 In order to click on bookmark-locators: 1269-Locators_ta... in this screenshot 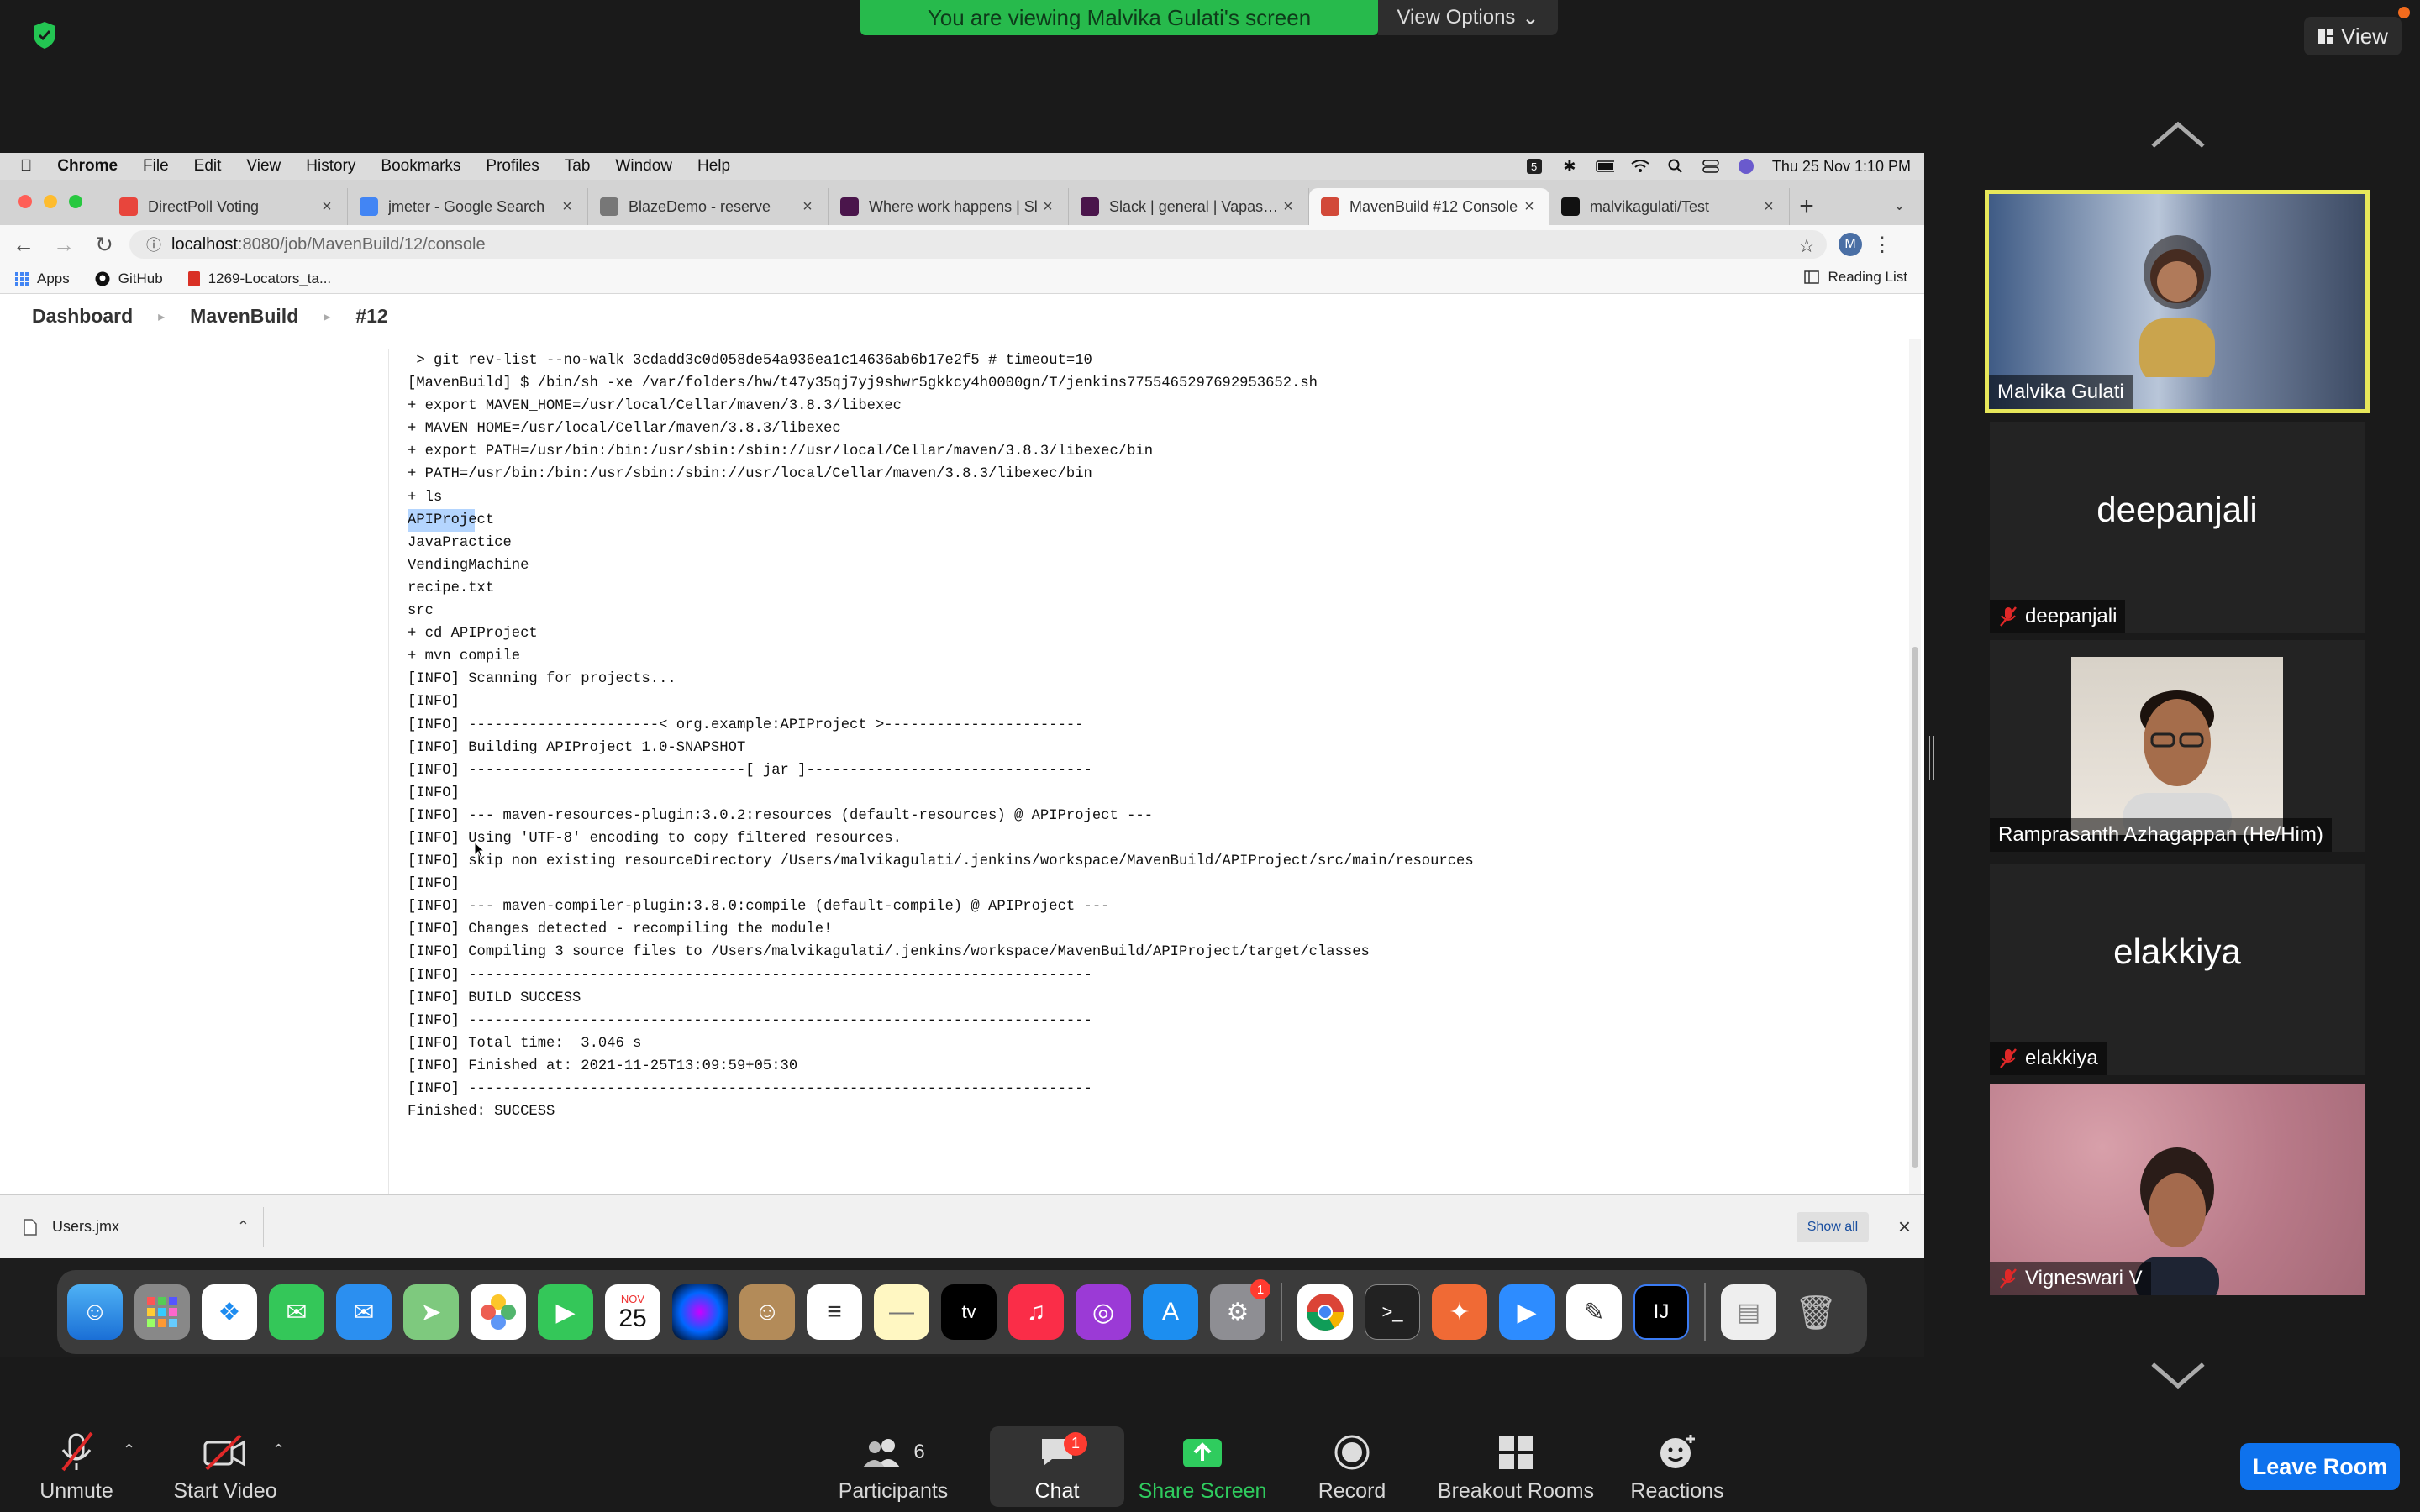, I will do `click(259, 278)`.